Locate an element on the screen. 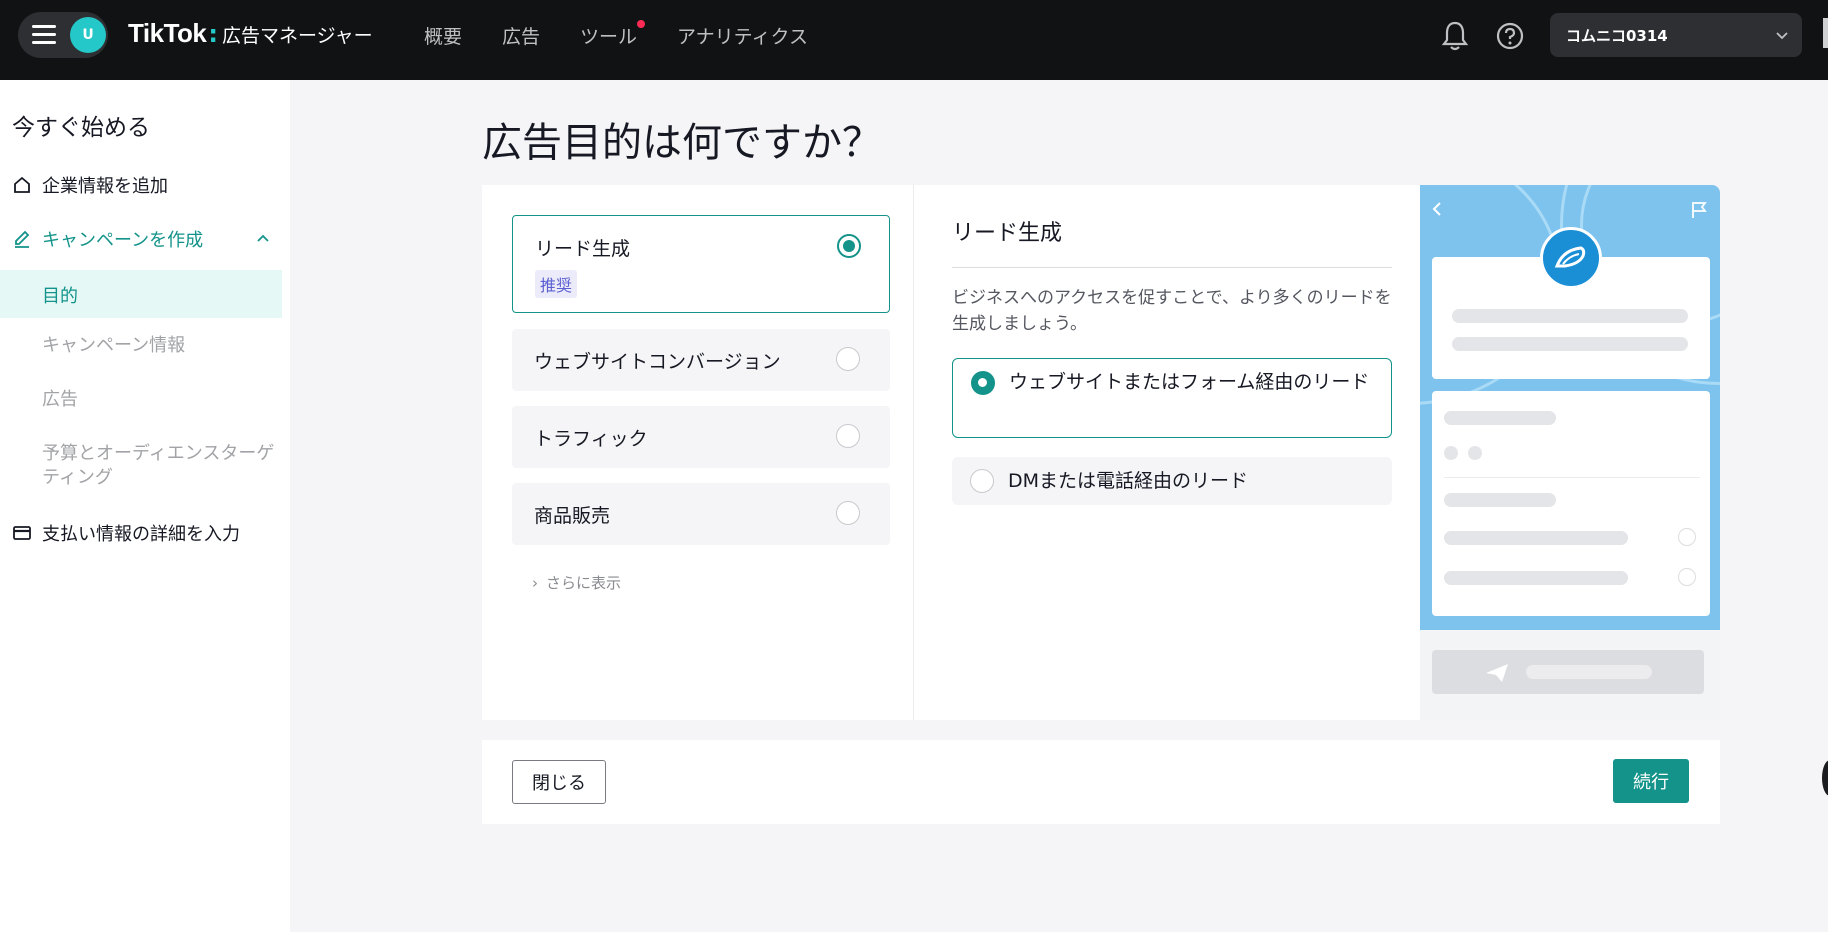 The image size is (1828, 932). objective-lead-generation: リード生成 推奨 is located at coordinates (701, 264).